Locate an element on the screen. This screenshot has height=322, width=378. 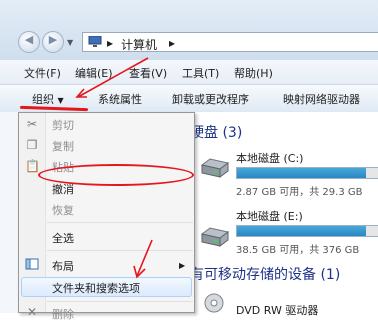
menu-tools: 工具(T) is located at coordinates (200, 73).